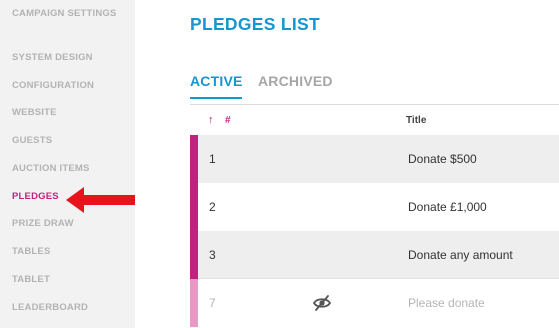 The image size is (559, 328). Describe the element at coordinates (374, 86) in the screenshot. I see `tab-bar: ACTIVE ARCHIVED` at that location.